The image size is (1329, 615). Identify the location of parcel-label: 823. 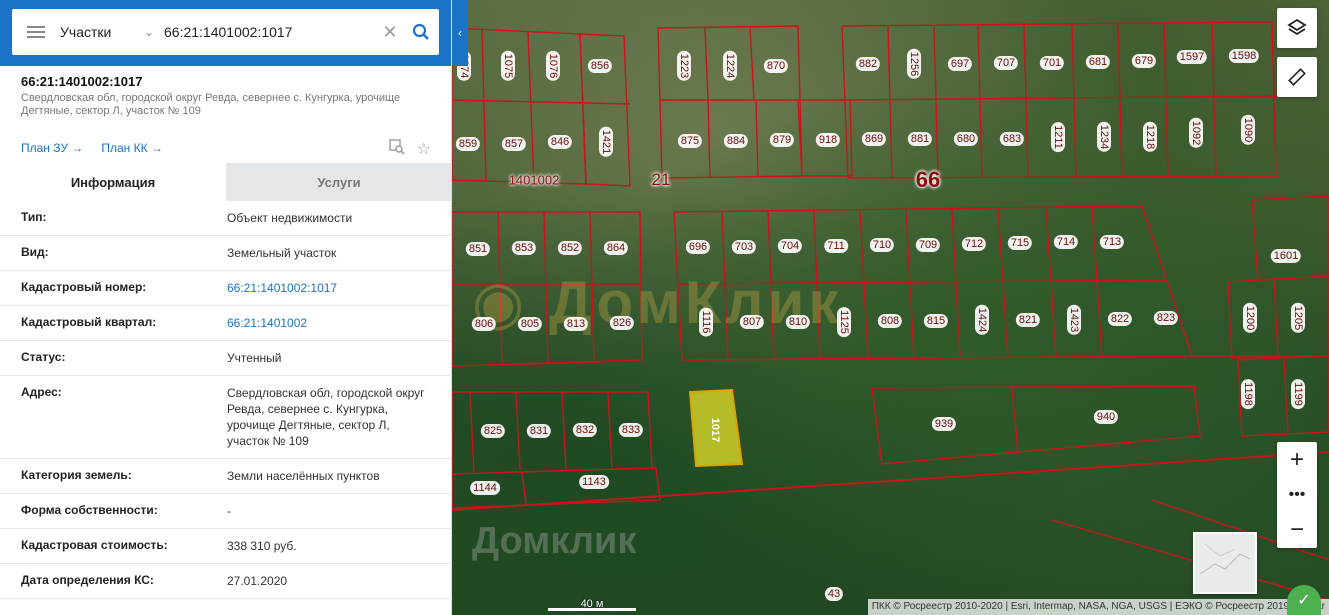
(1166, 318).